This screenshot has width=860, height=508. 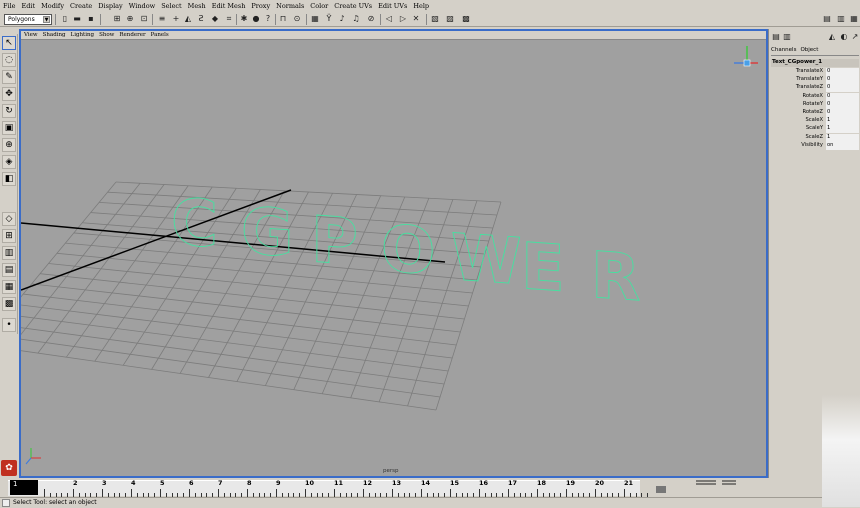 I want to click on magnet-icon: ⊙, so click(x=297, y=19).